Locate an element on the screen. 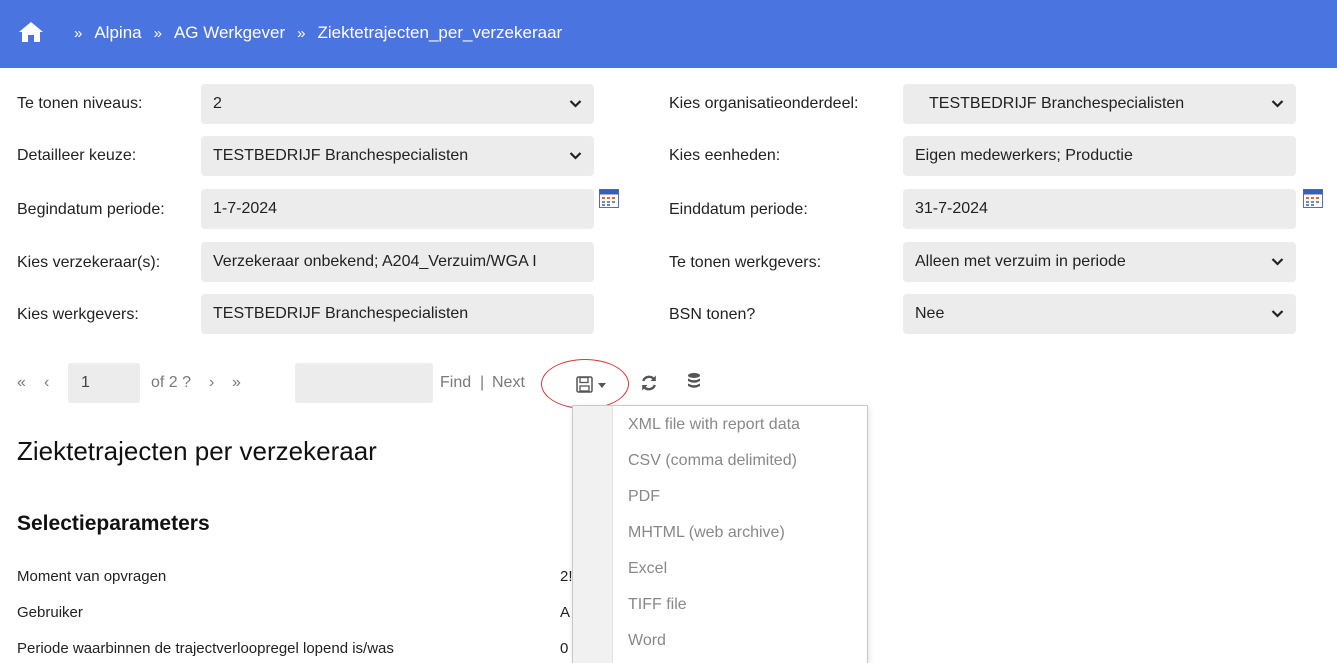  detail-label: Detailleer keuze: is located at coordinates (77, 155).